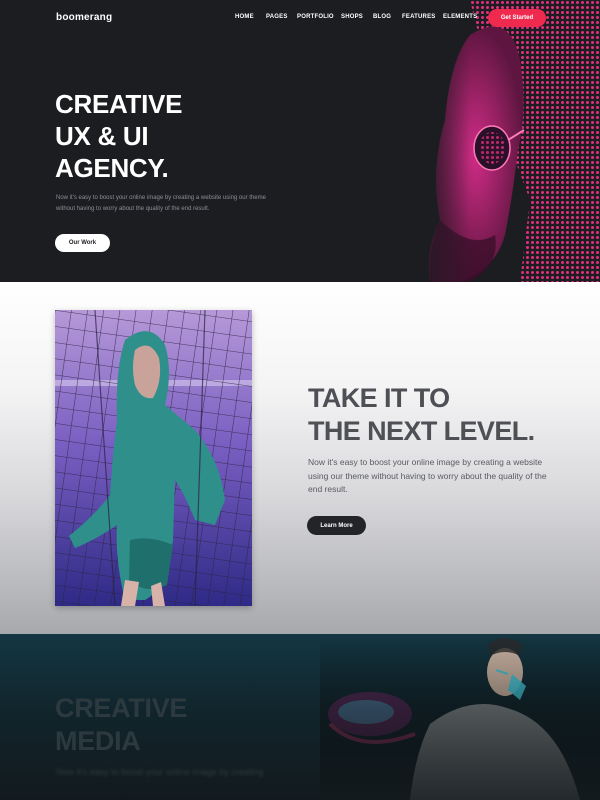 The width and height of the screenshot is (600, 800). I want to click on model-with-net-photo, so click(153, 458).